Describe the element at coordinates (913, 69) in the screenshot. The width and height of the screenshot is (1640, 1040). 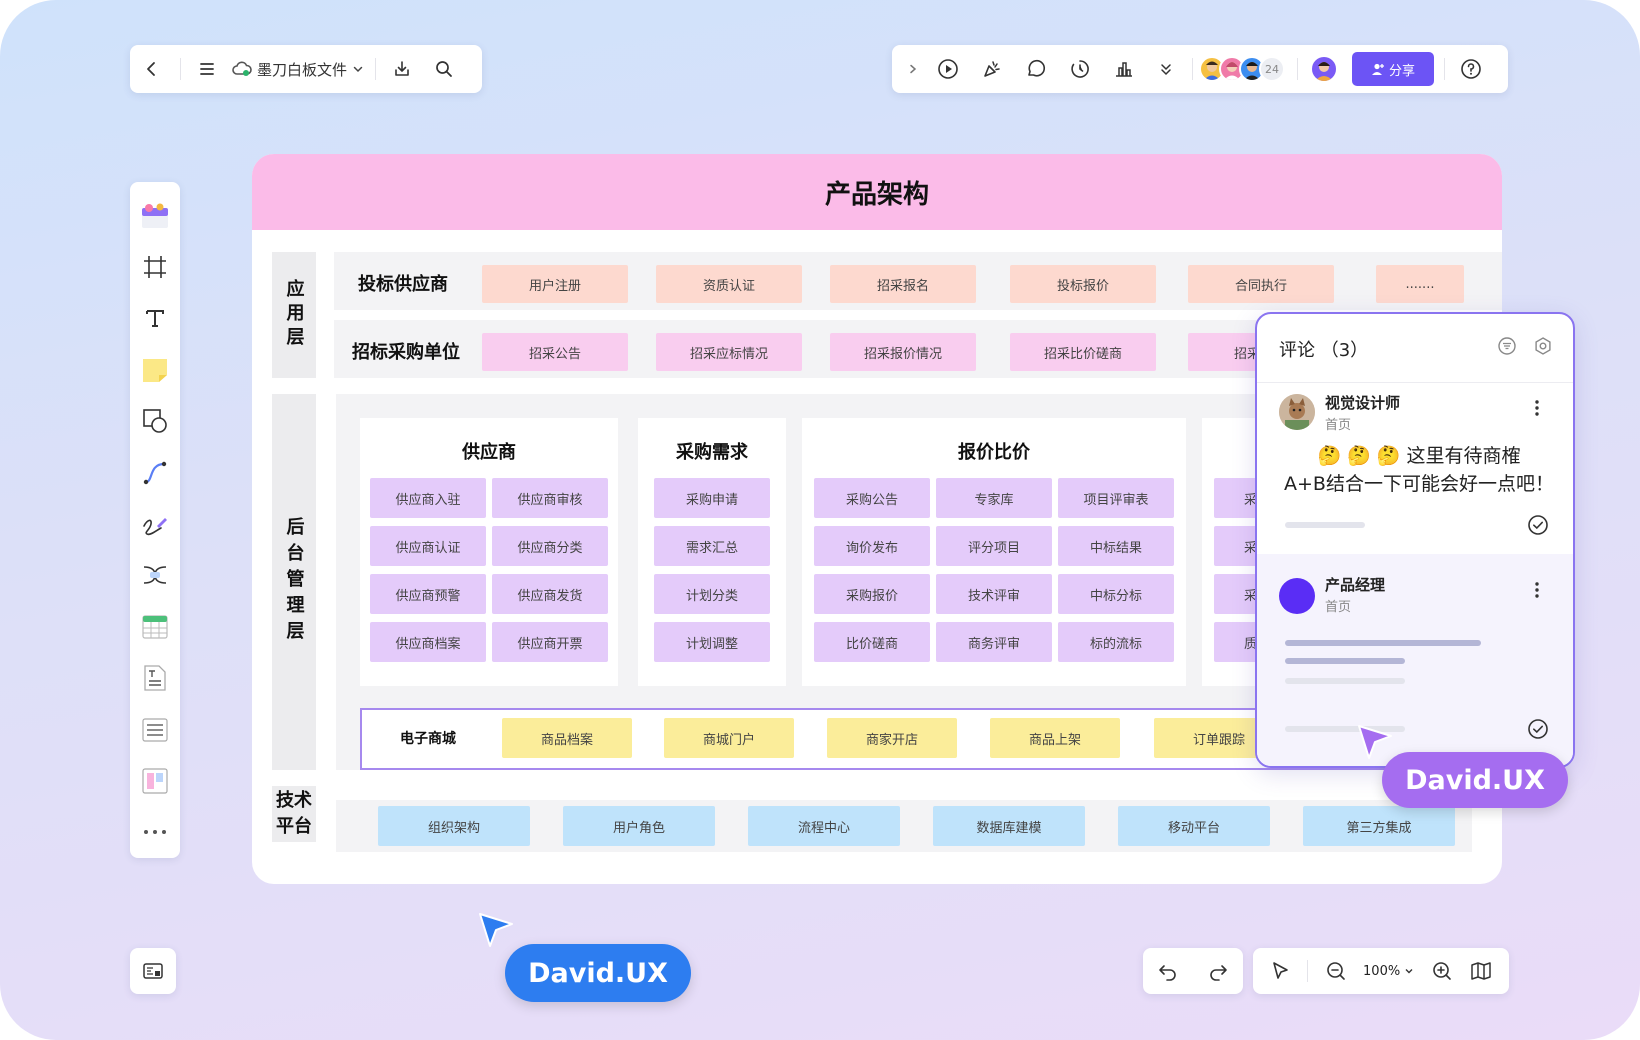
I see `chevron-right-icon` at that location.